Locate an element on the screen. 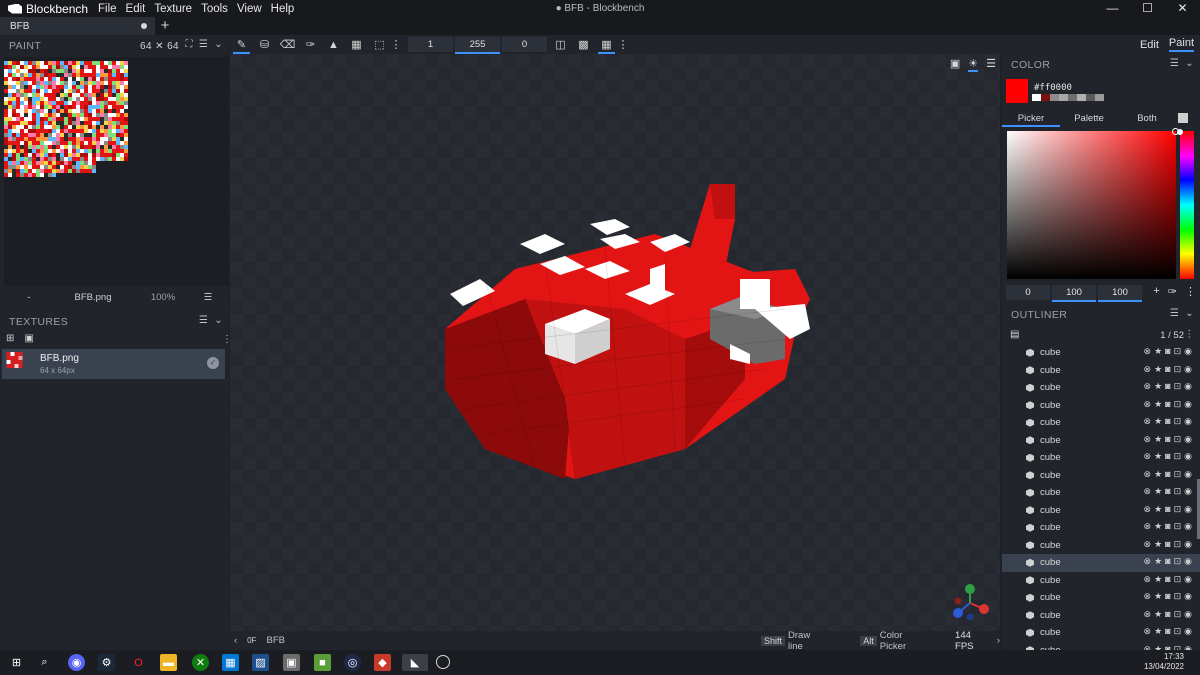  menu-tools: Tools is located at coordinates (214, 9).